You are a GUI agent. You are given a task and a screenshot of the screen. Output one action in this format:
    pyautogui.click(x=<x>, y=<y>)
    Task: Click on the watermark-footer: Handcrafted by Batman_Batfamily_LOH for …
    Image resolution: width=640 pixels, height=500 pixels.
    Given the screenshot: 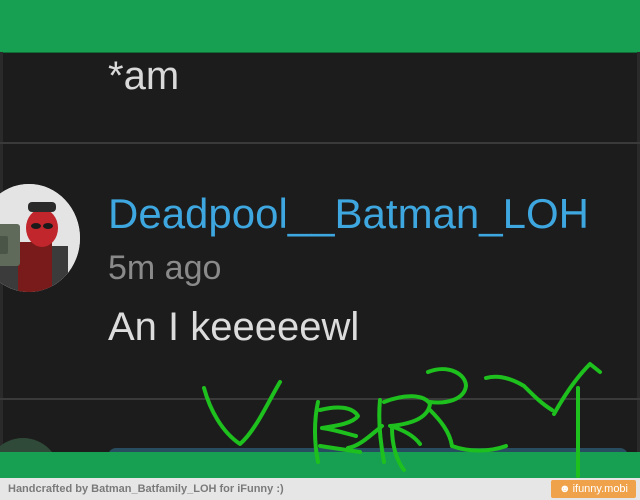 What is the action you would take?
    pyautogui.click(x=320, y=489)
    